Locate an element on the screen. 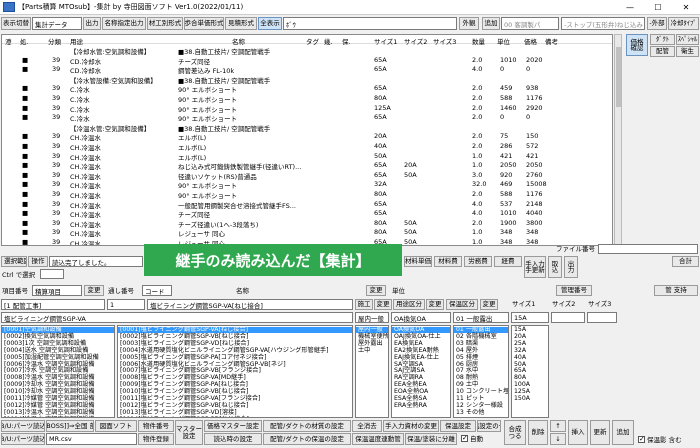  keep-setting-button: 保温設定 is located at coordinates (458, 426).